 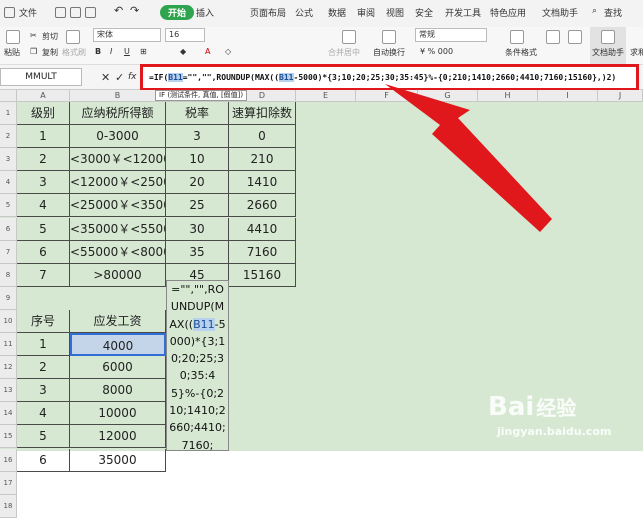 What do you see at coordinates (118, 460) in the screenshot?
I see `salary-table-cell: 35000` at bounding box center [118, 460].